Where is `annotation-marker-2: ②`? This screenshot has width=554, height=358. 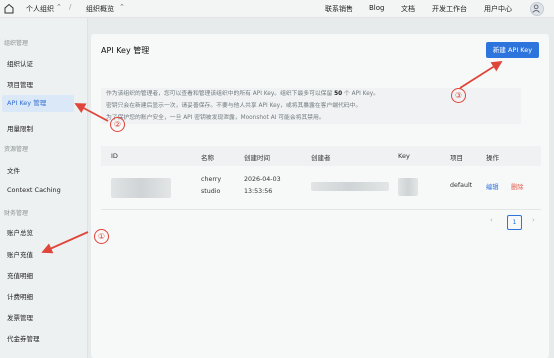
annotation-marker-2: ② is located at coordinates (117, 124).